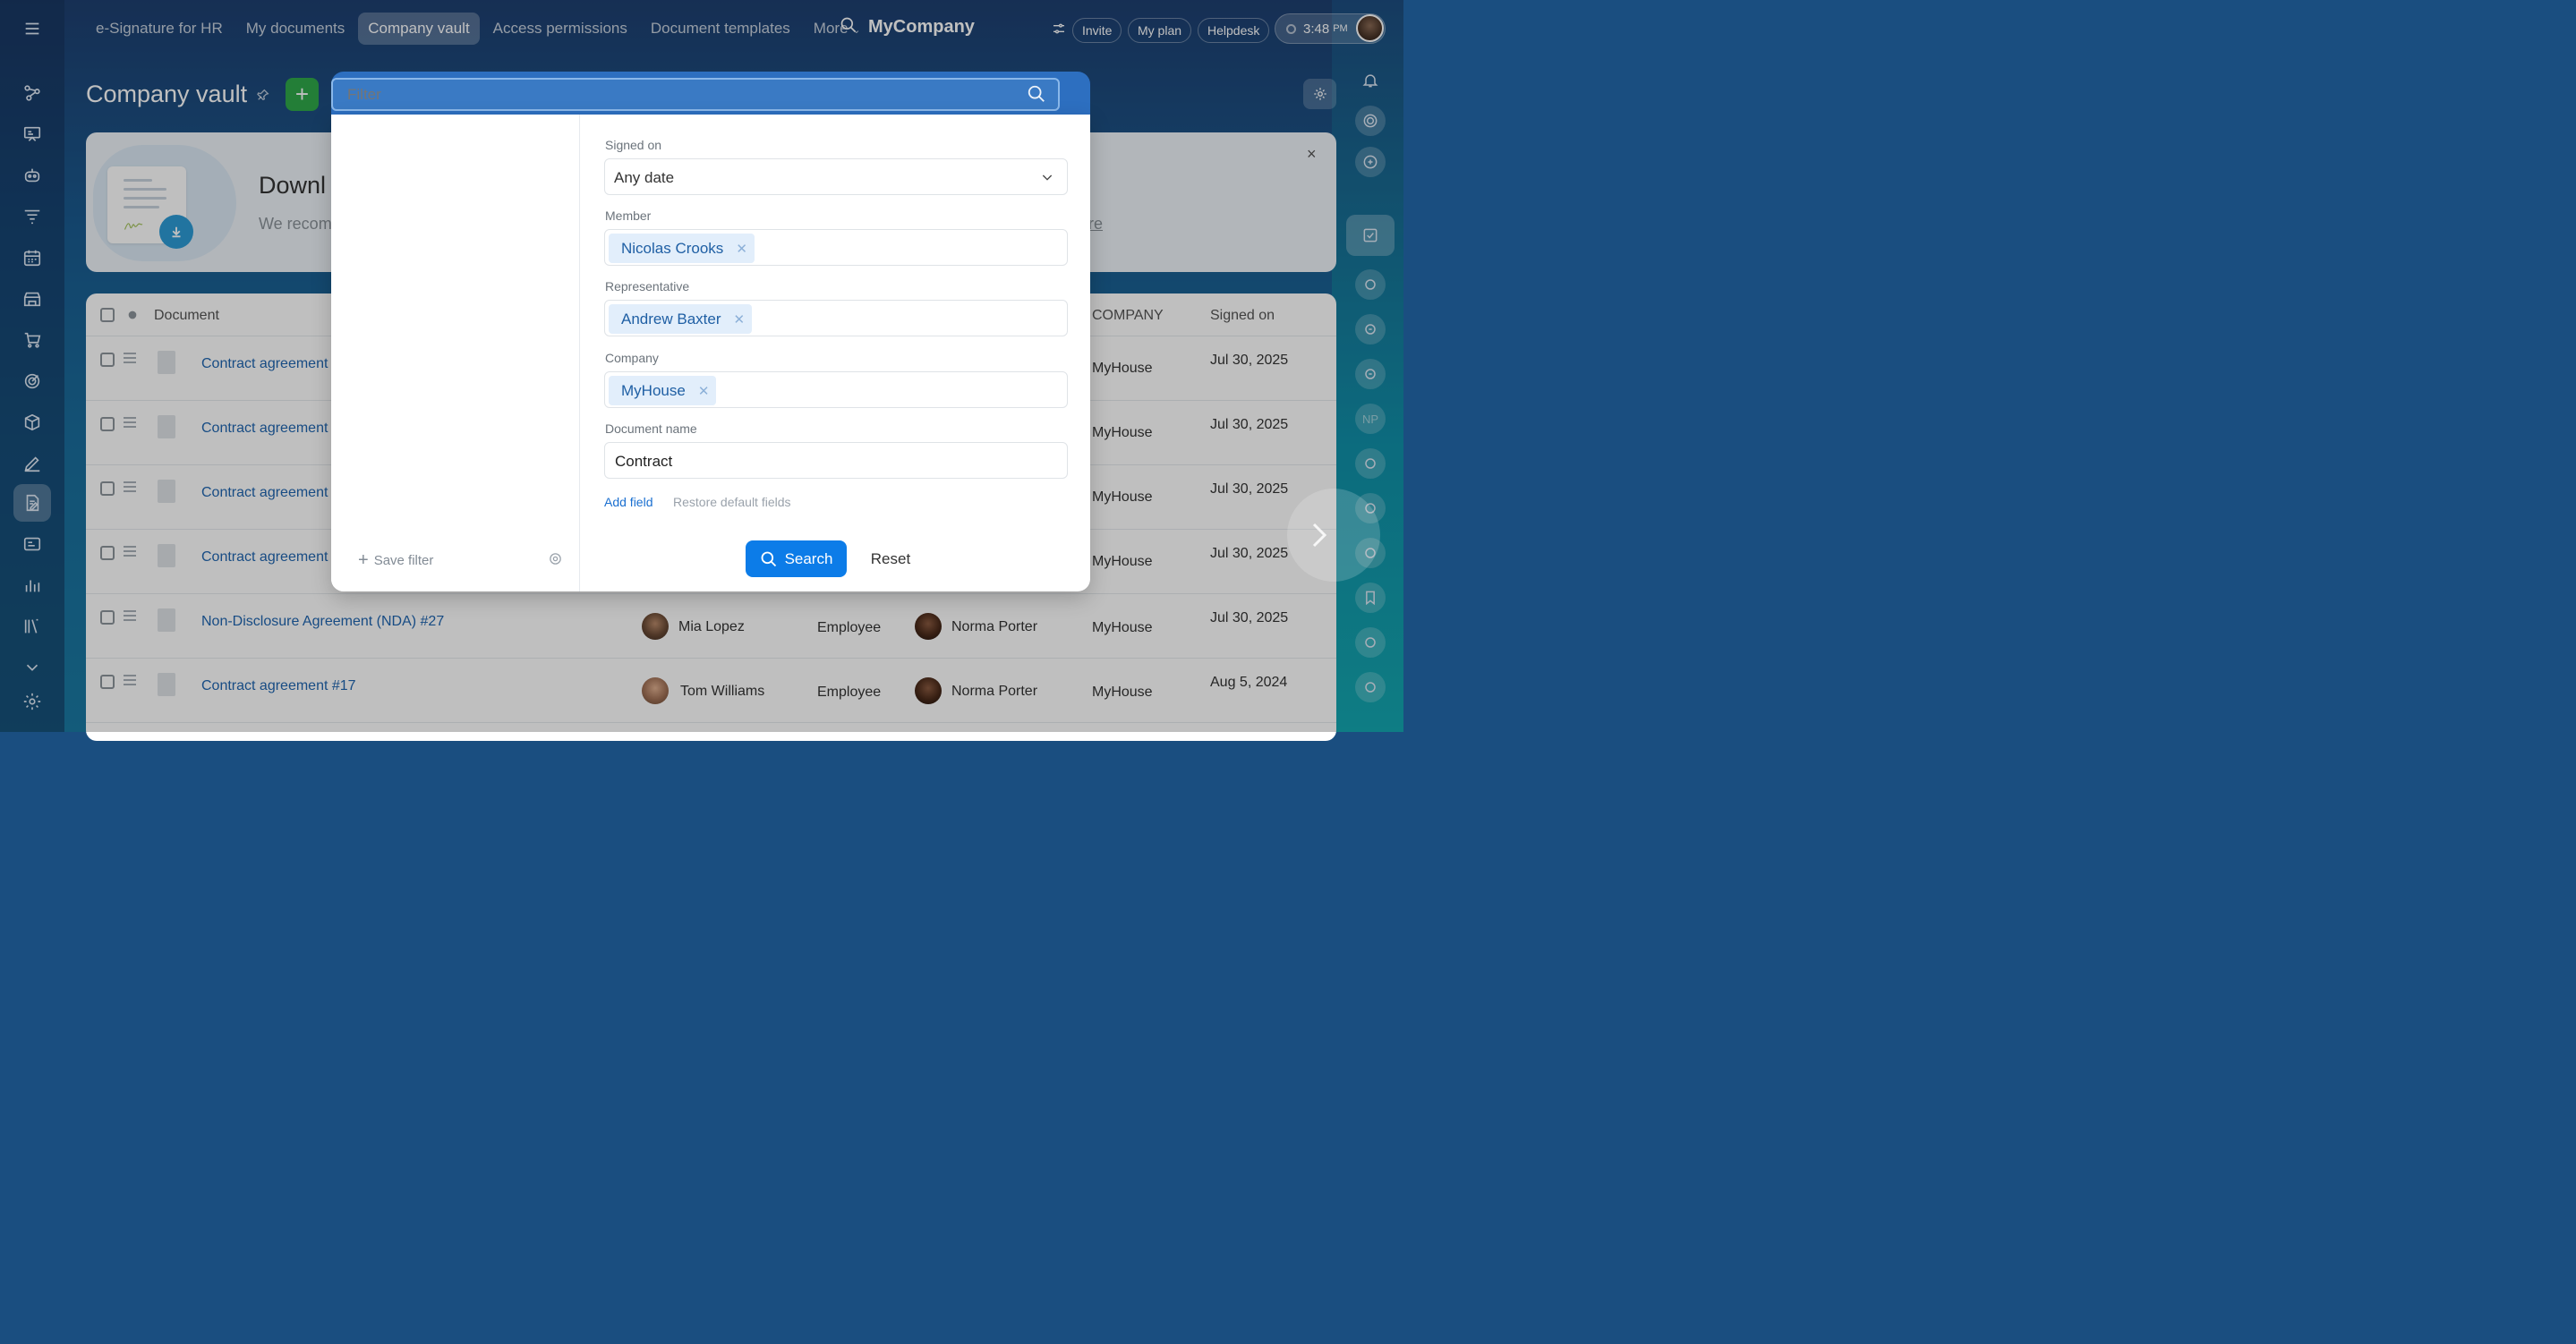 The width and height of the screenshot is (2576, 1344). I want to click on next-page-button, so click(1333, 535).